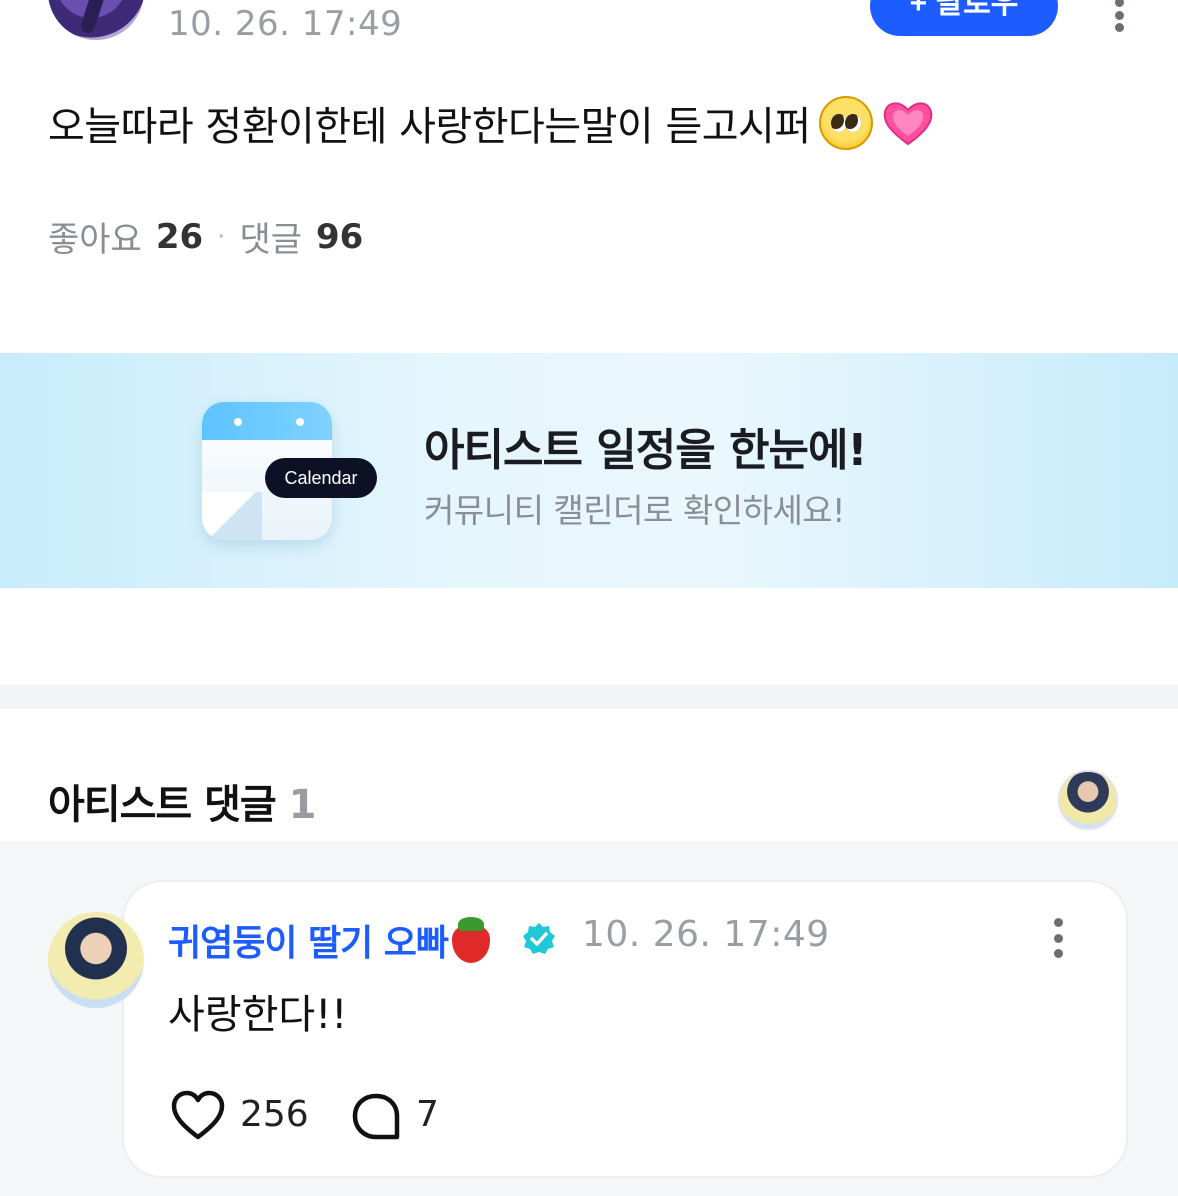  Describe the element at coordinates (339, 237) in the screenshot. I see `comments-count: 96` at that location.